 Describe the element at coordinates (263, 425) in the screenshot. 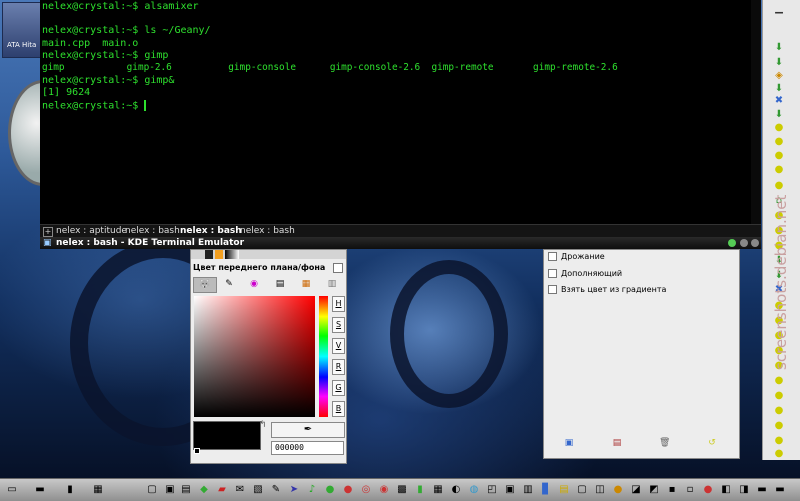

I see `swap-colors-icon: ↰` at that location.